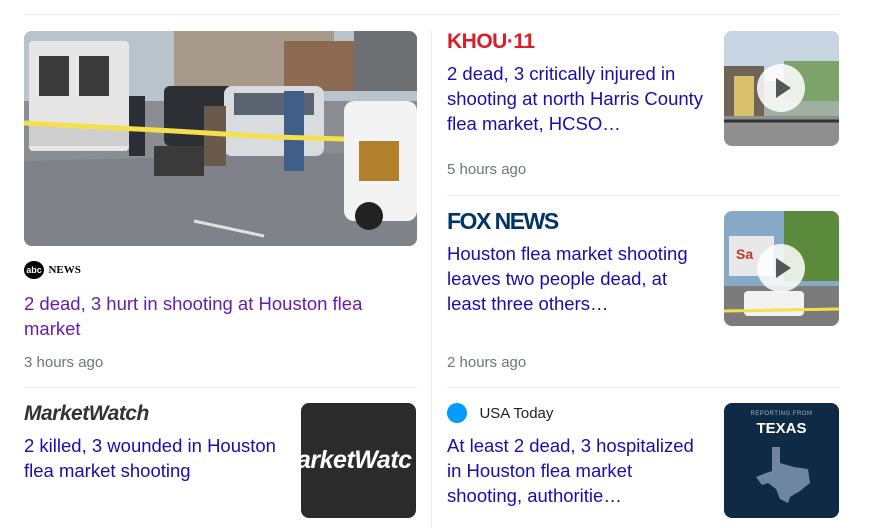 The width and height of the screenshot is (879, 528). Describe the element at coordinates (783, 475) in the screenshot. I see `texas-map-icon` at that location.